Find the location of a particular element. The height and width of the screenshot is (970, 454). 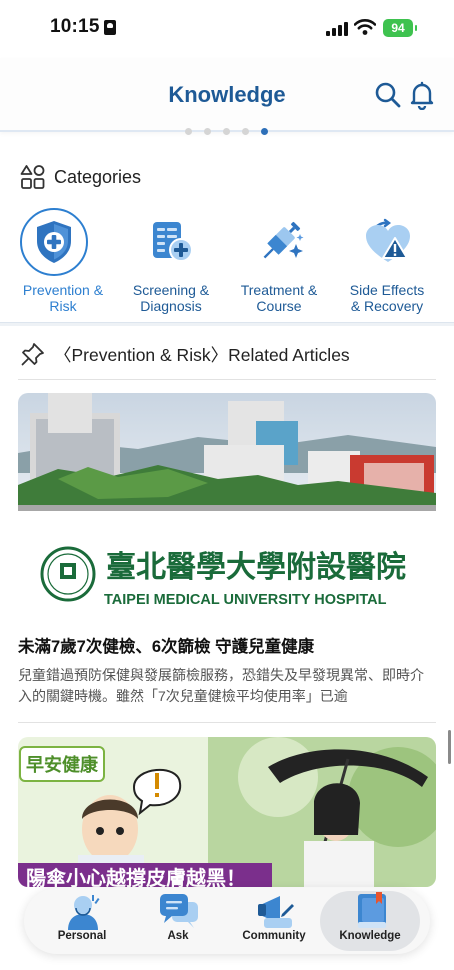

category-screening-diagnosis: Screening & Diagnosis is located at coordinates (171, 262).